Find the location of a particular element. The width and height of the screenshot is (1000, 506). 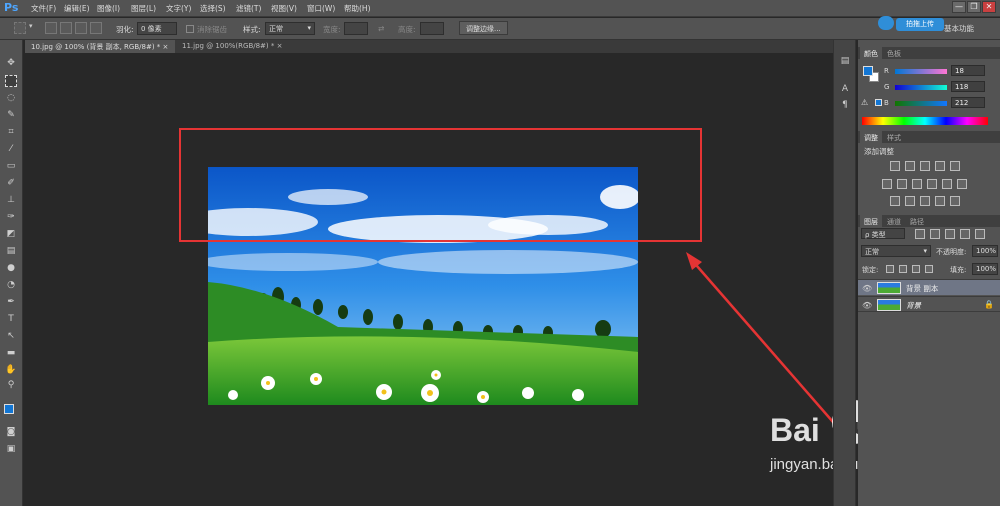

menu-edit: 编辑(E) is located at coordinates (77, 8).